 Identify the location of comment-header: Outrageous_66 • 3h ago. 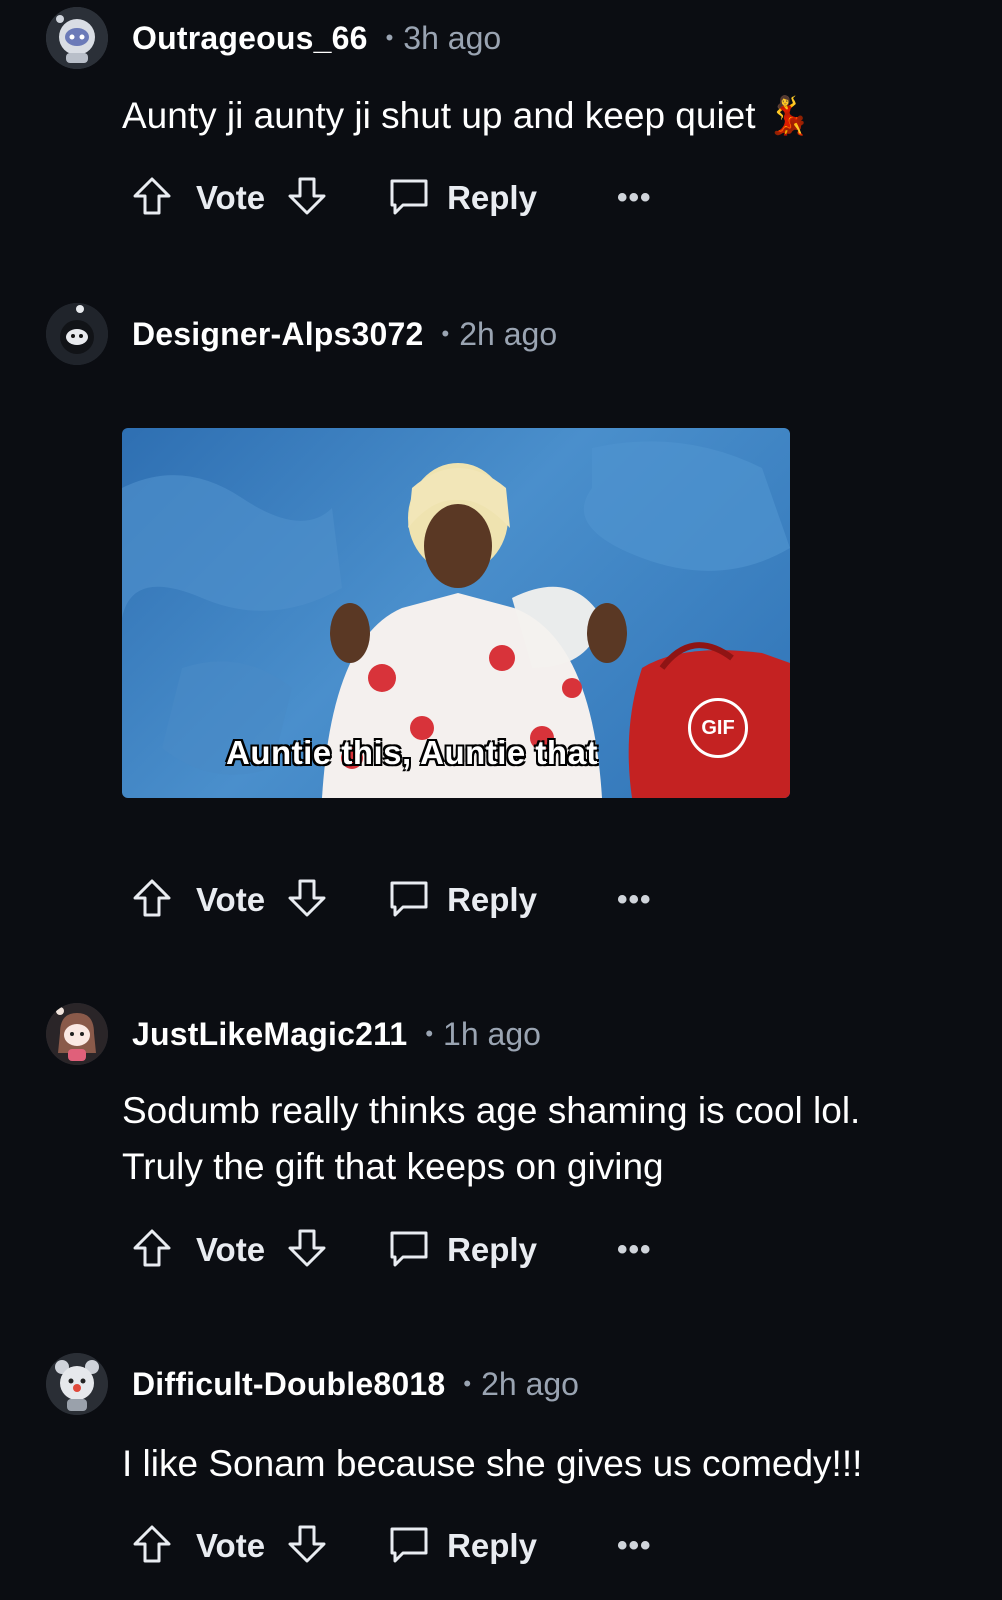
(273, 38).